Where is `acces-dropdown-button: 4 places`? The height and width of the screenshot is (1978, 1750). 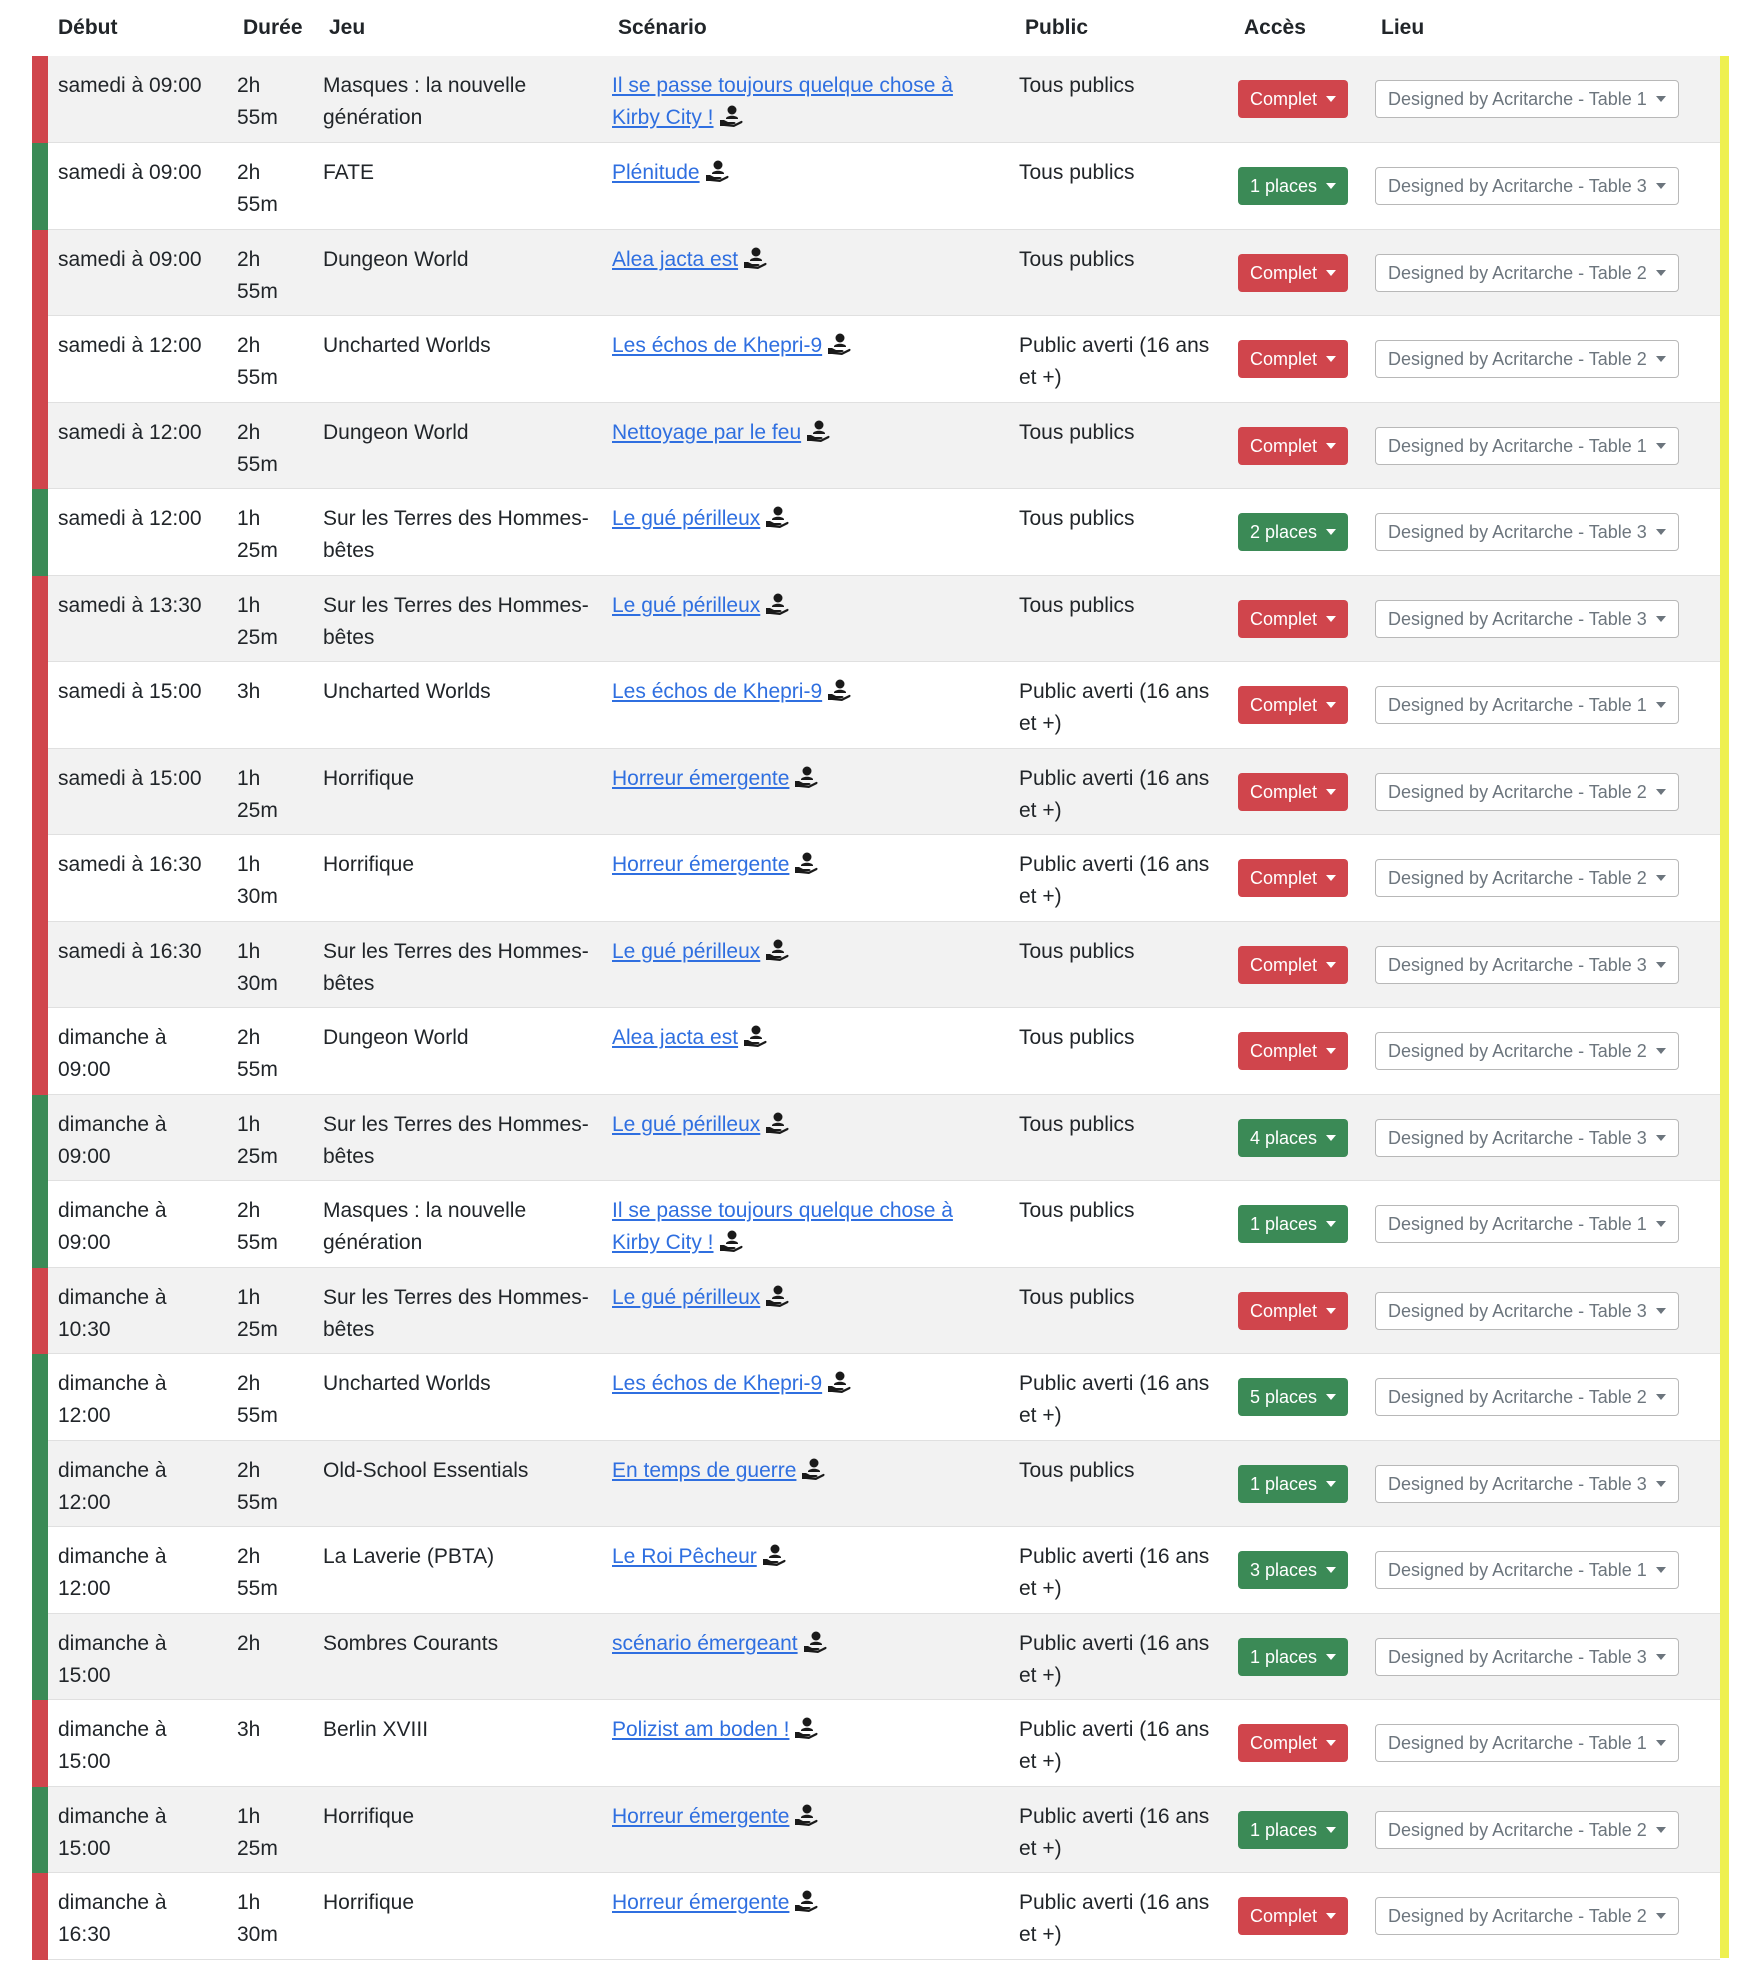 acces-dropdown-button: 4 places is located at coordinates (1293, 1137).